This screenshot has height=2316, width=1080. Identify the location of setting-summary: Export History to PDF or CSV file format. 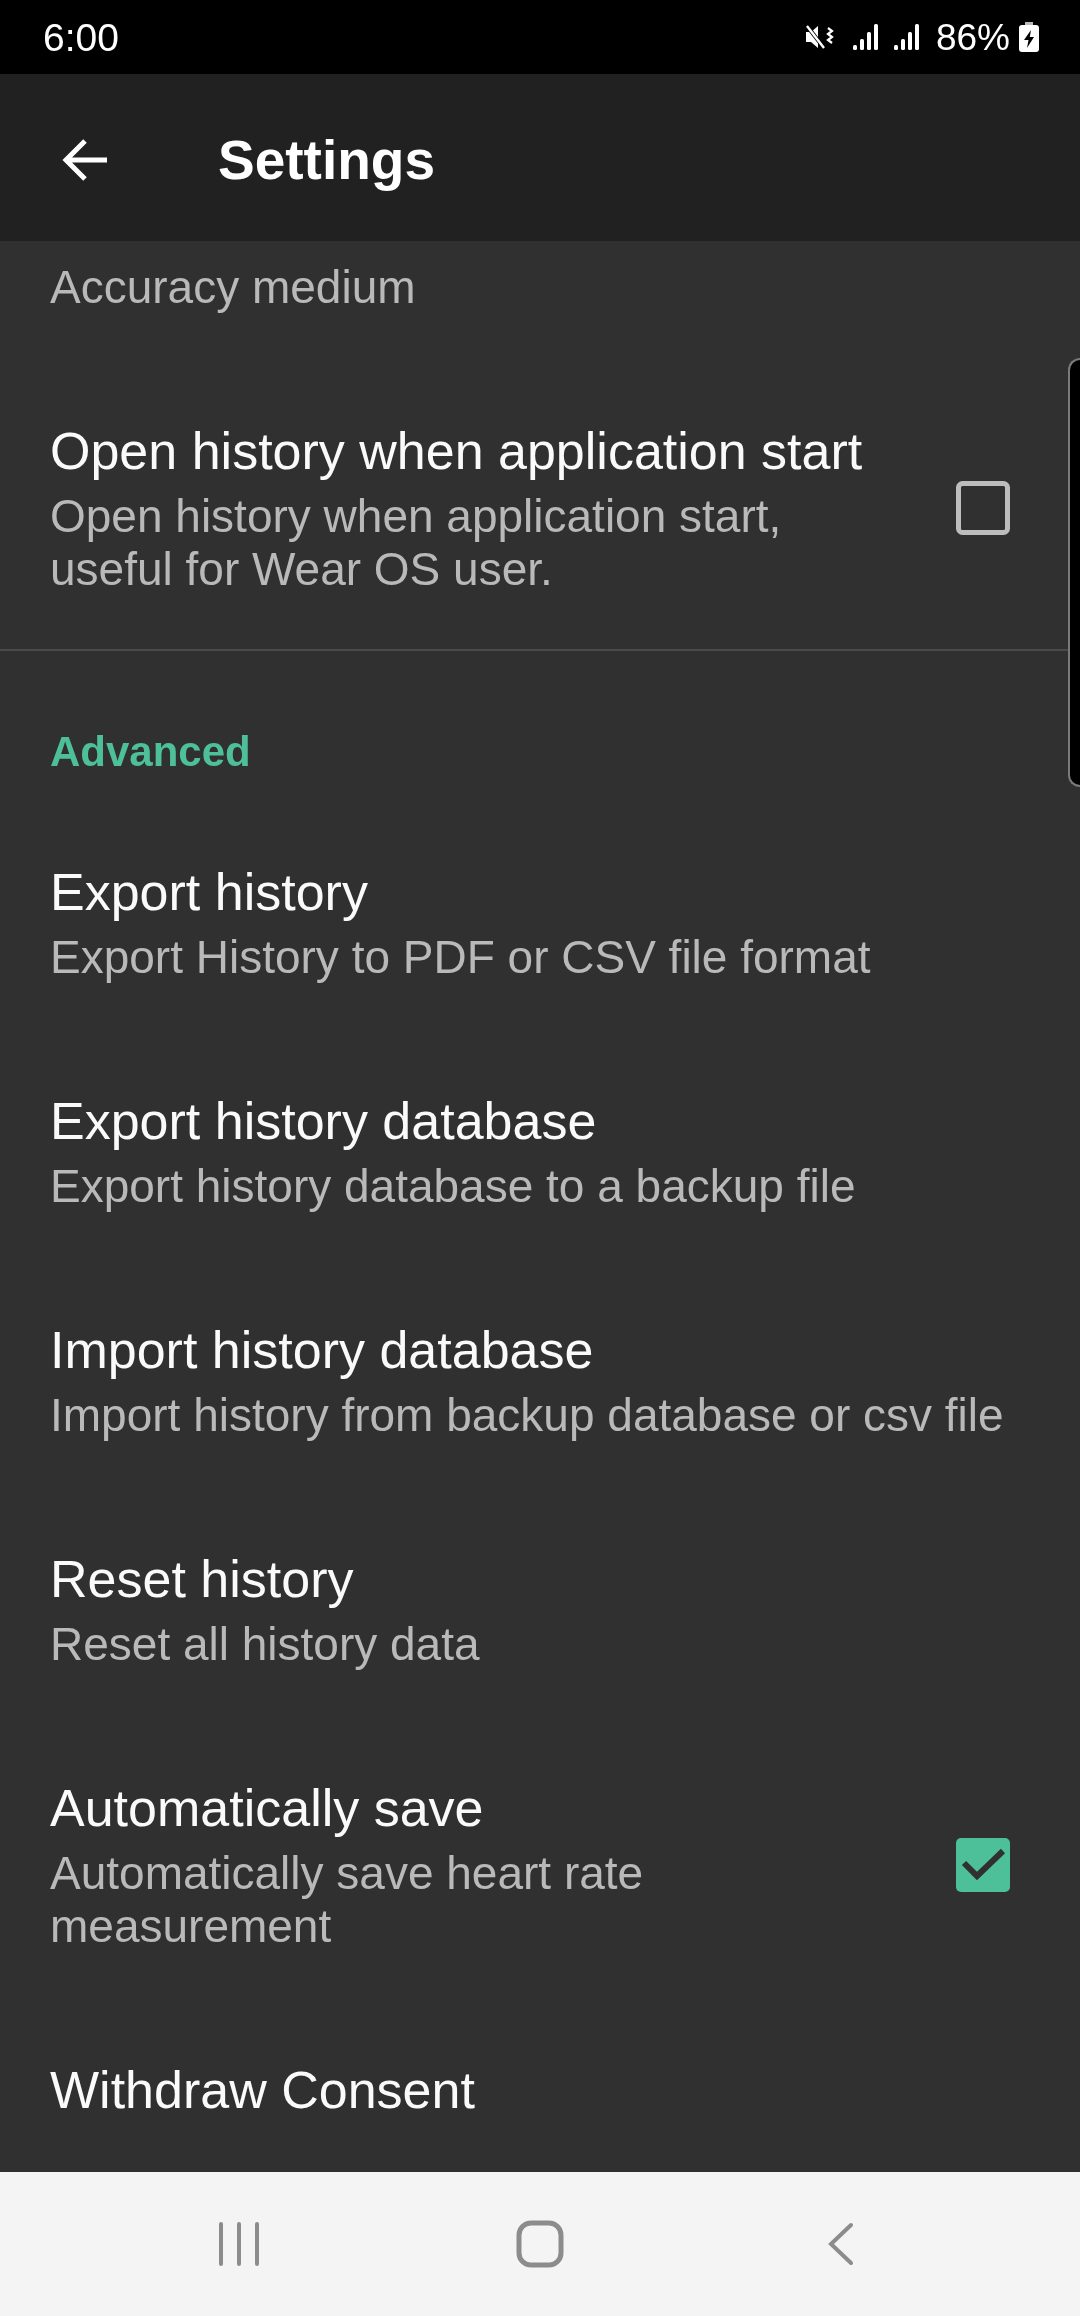
(461, 957).